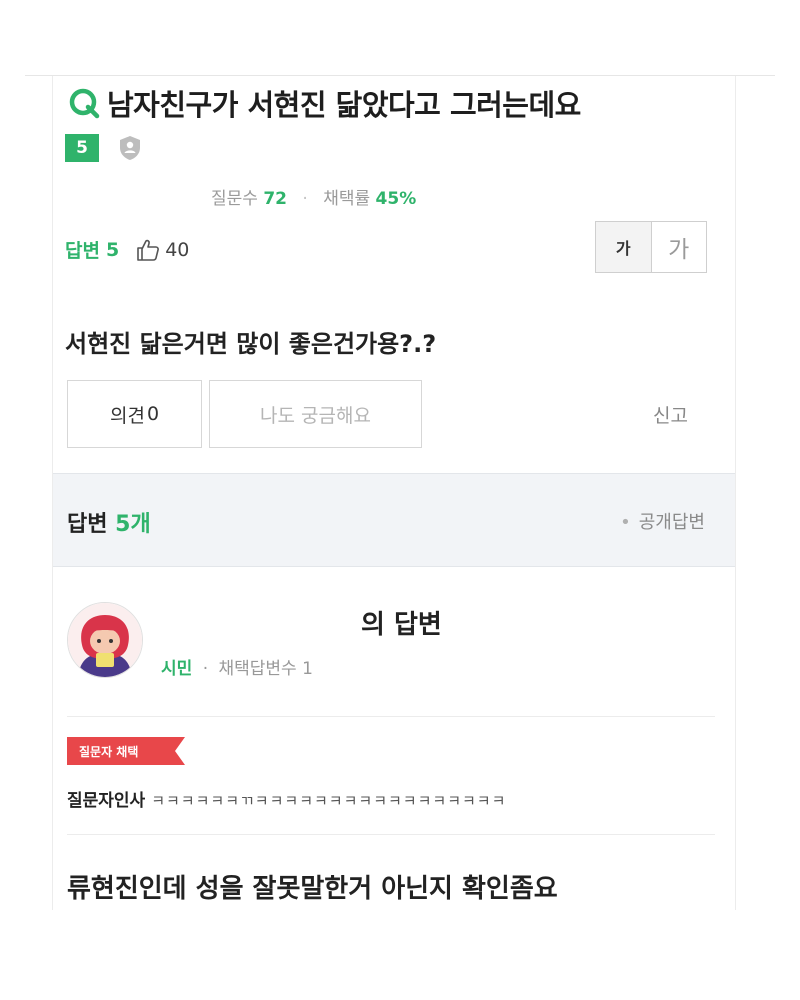 The image size is (800, 1000). Describe the element at coordinates (313, 196) in the screenshot. I see `asker-stats: 질문수 72 · 채택률 45%` at that location.